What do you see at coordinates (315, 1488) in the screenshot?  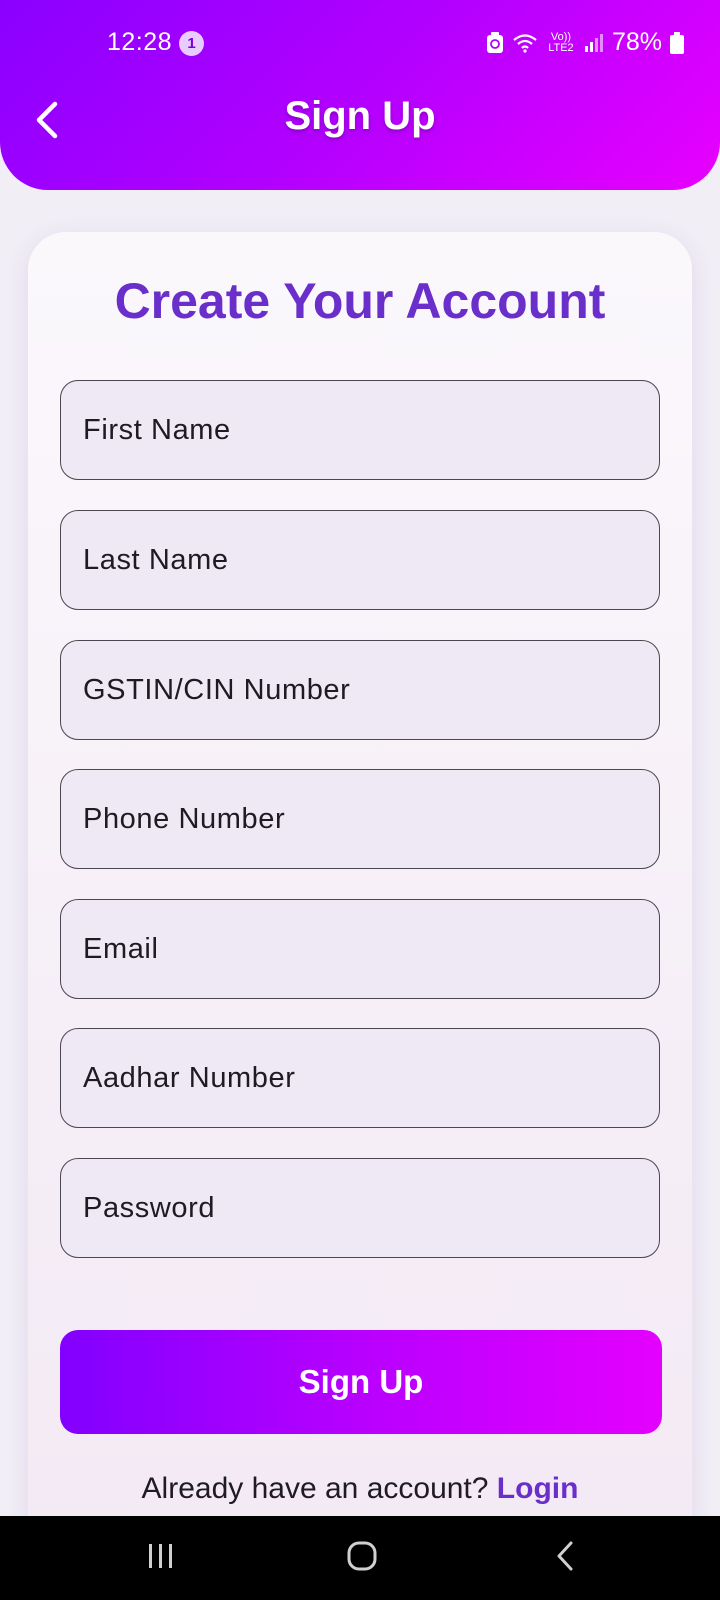 I see `login-prompt-text: Already have an account?` at bounding box center [315, 1488].